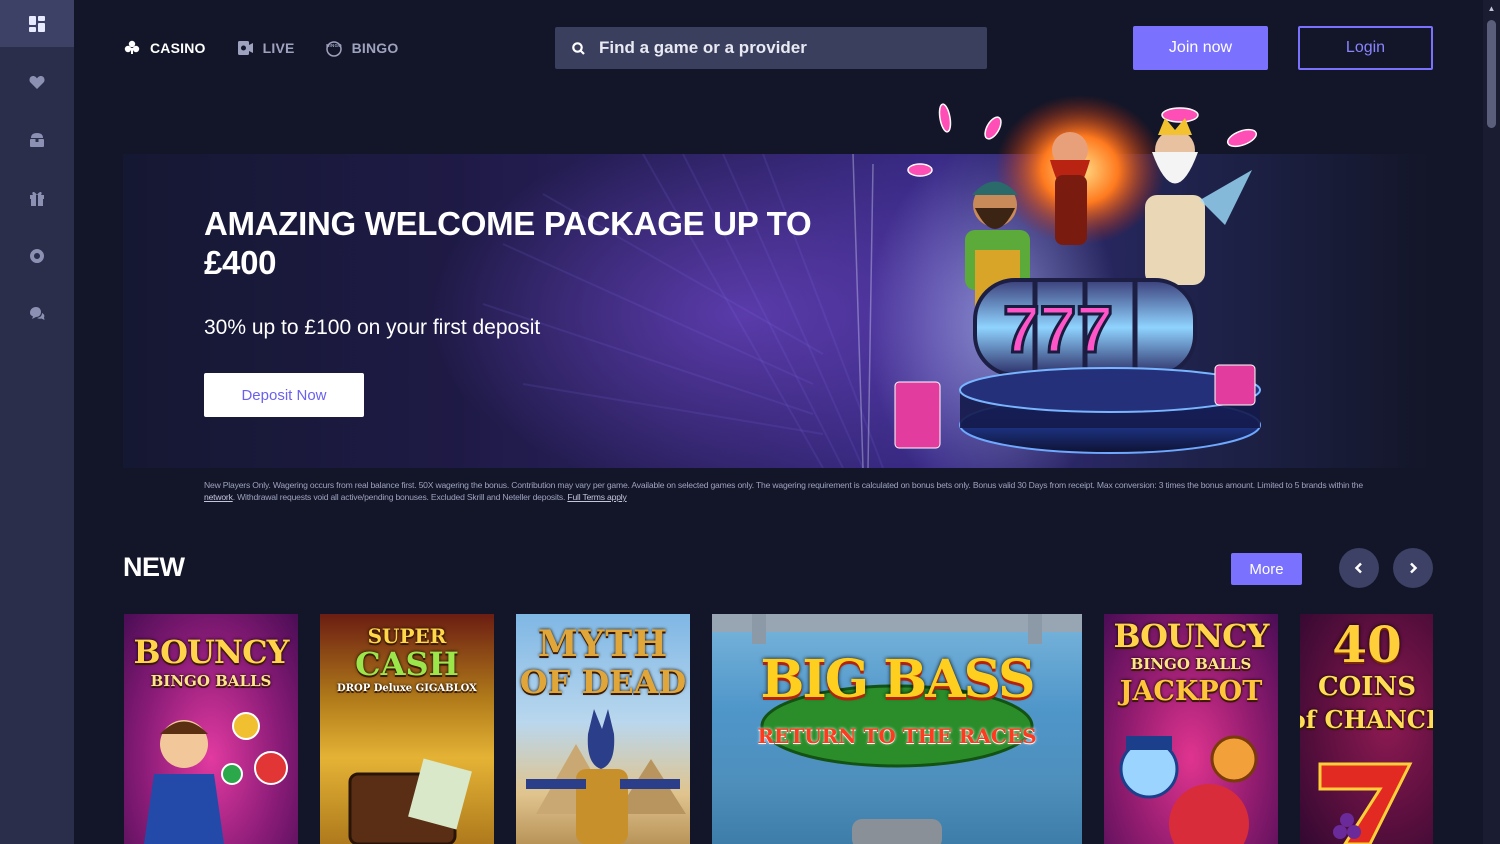 Image resolution: width=1500 pixels, height=844 pixels. I want to click on hero-slot-machine-illustration: 777, so click(1077, 274).